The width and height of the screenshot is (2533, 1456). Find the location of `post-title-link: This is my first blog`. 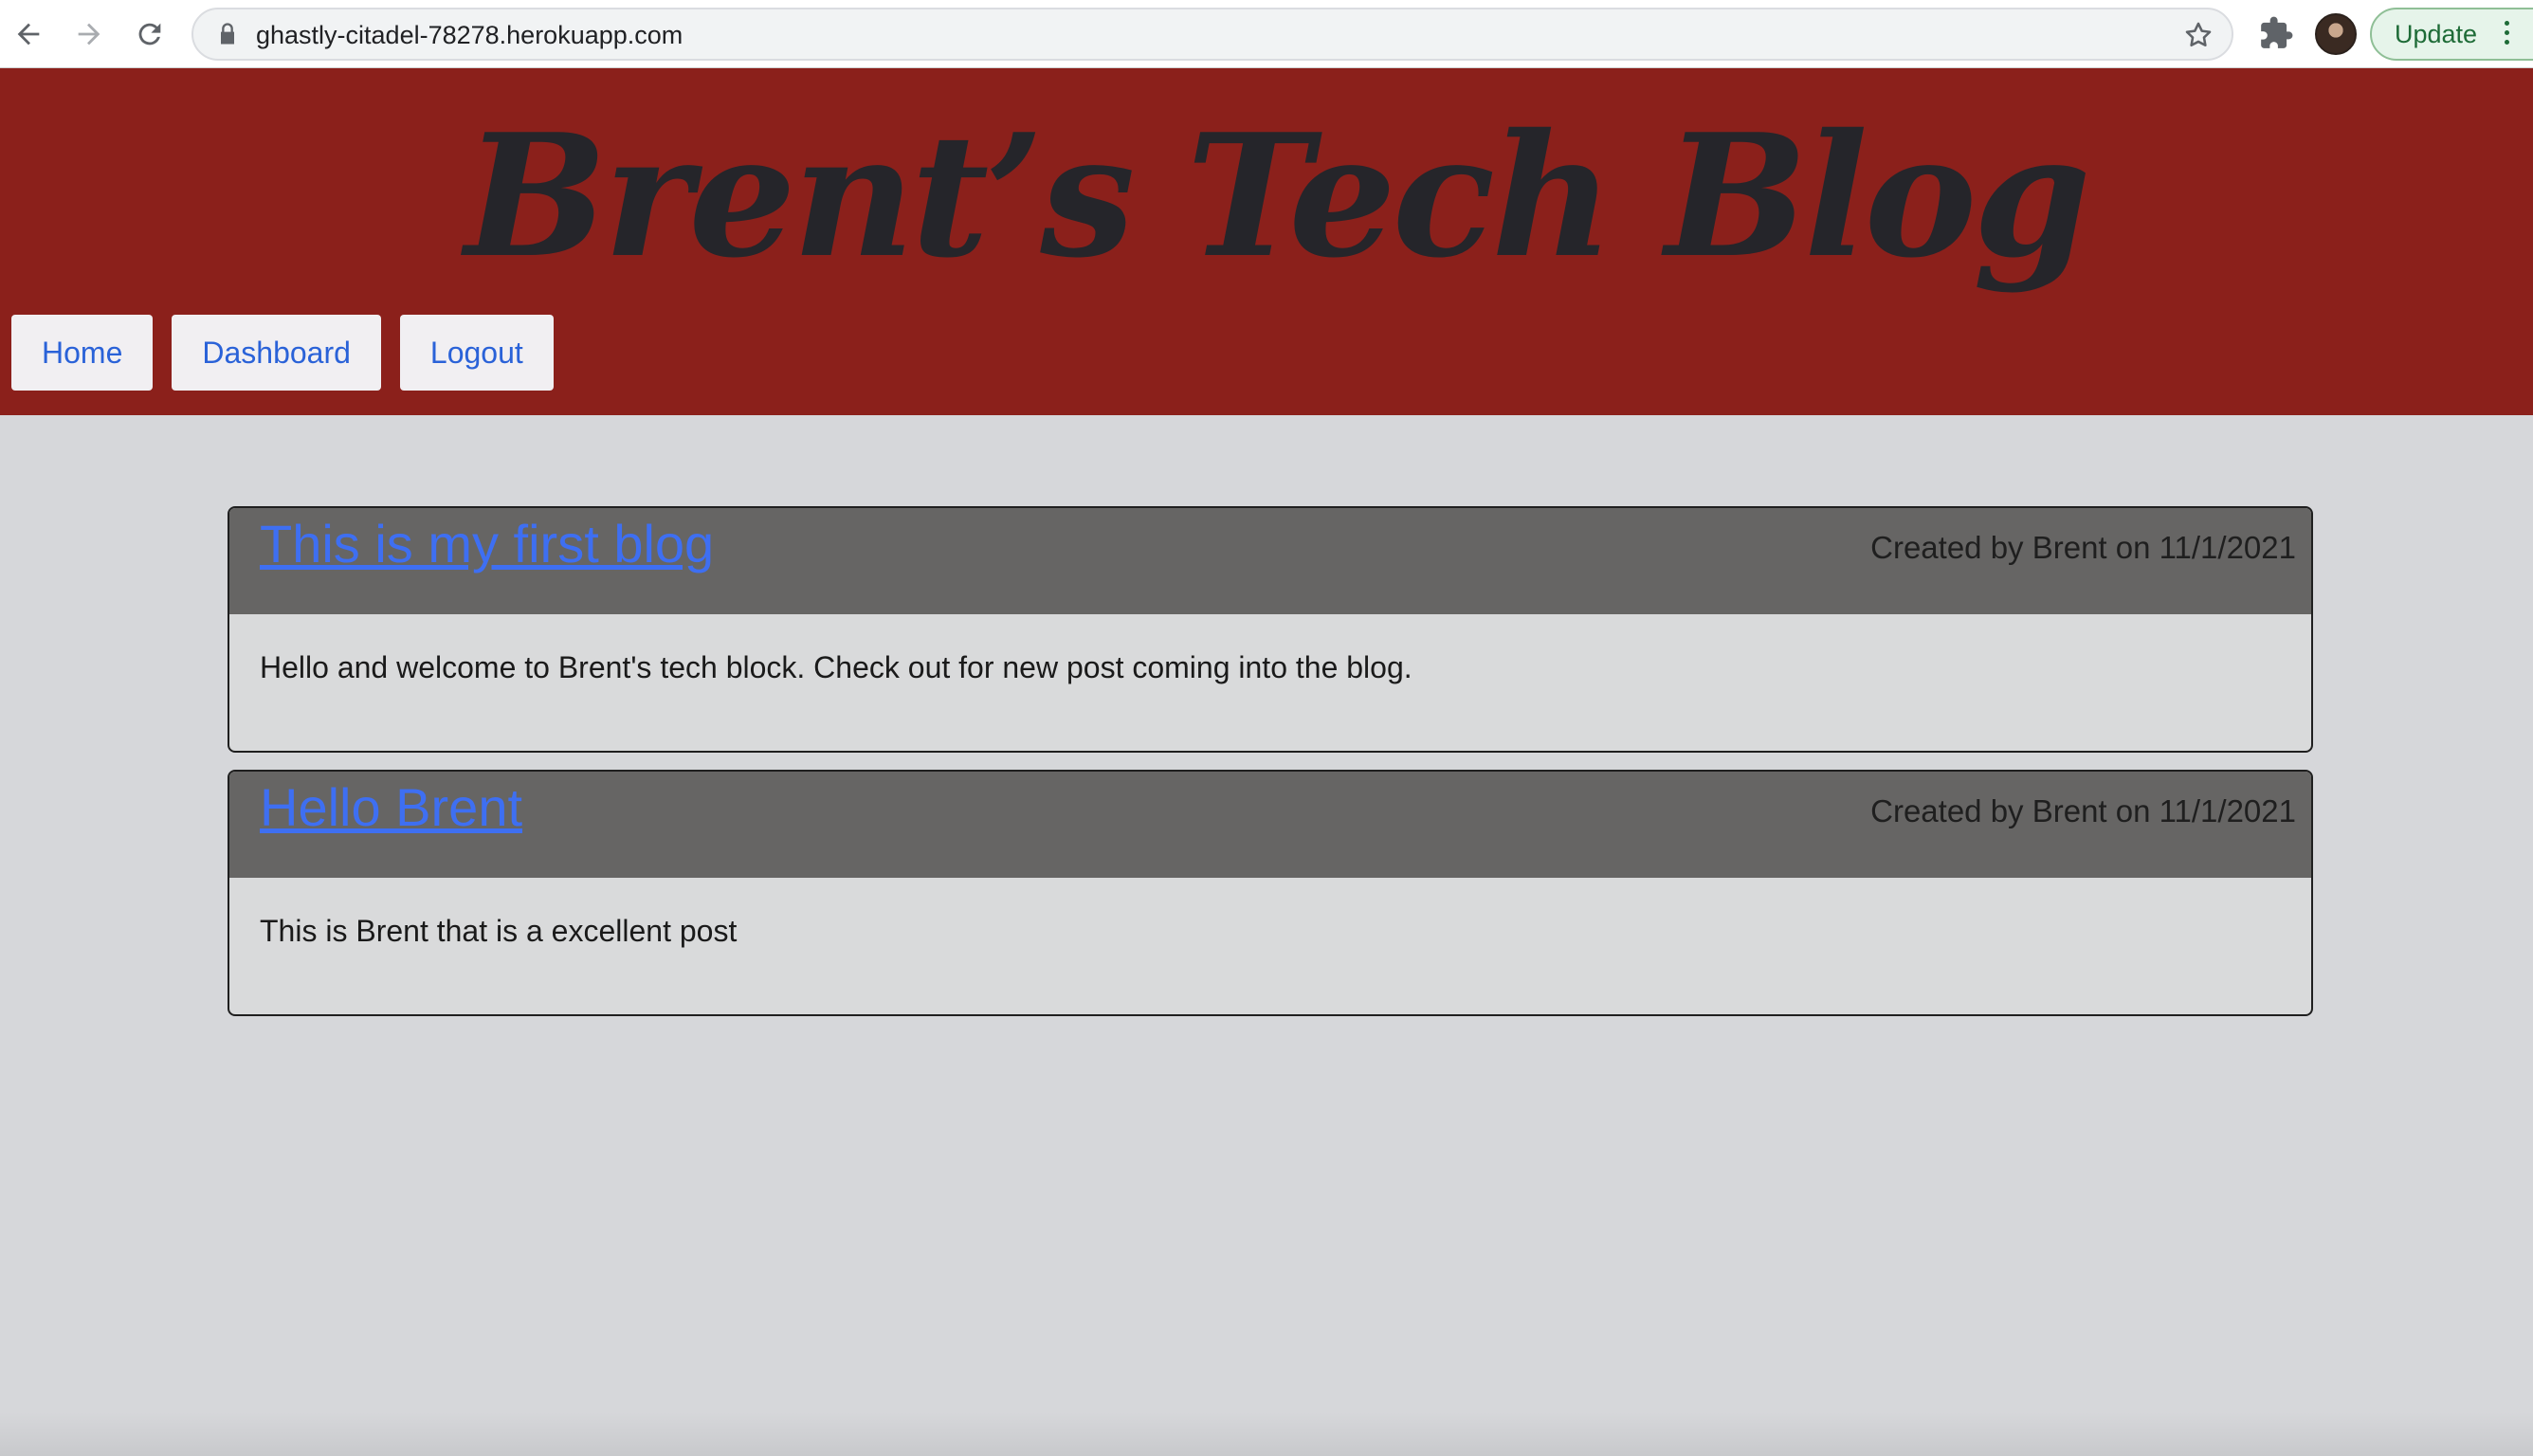

post-title-link: This is my first blog is located at coordinates (487, 544).